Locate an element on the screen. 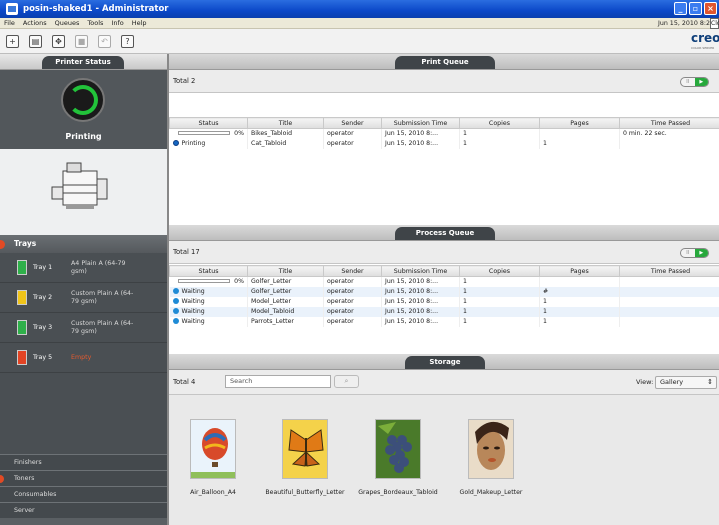 The image size is (719, 525). toolbar: + ▤ ✥ ■ ↶ ? is located at coordinates (359, 41).